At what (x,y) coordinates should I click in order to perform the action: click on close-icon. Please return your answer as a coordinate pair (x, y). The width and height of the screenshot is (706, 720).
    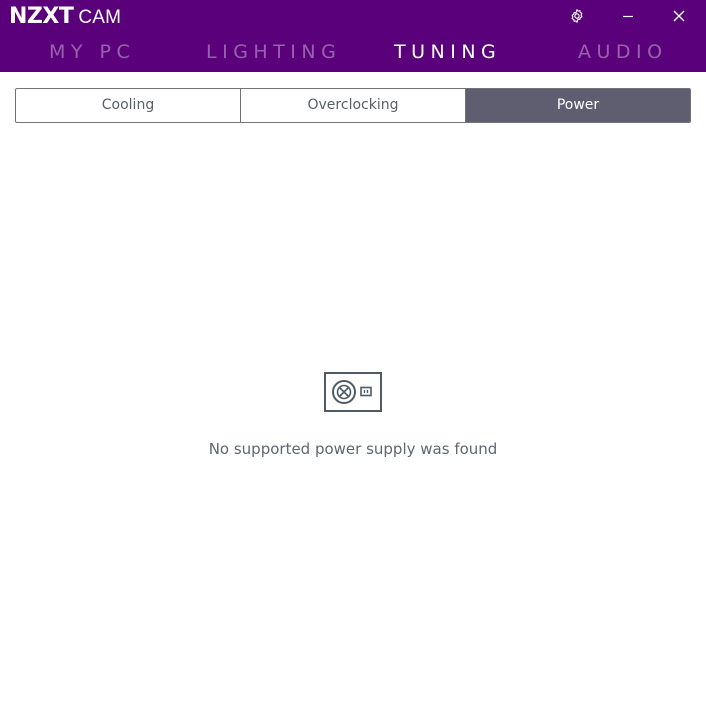
    Looking at the image, I should click on (679, 16).